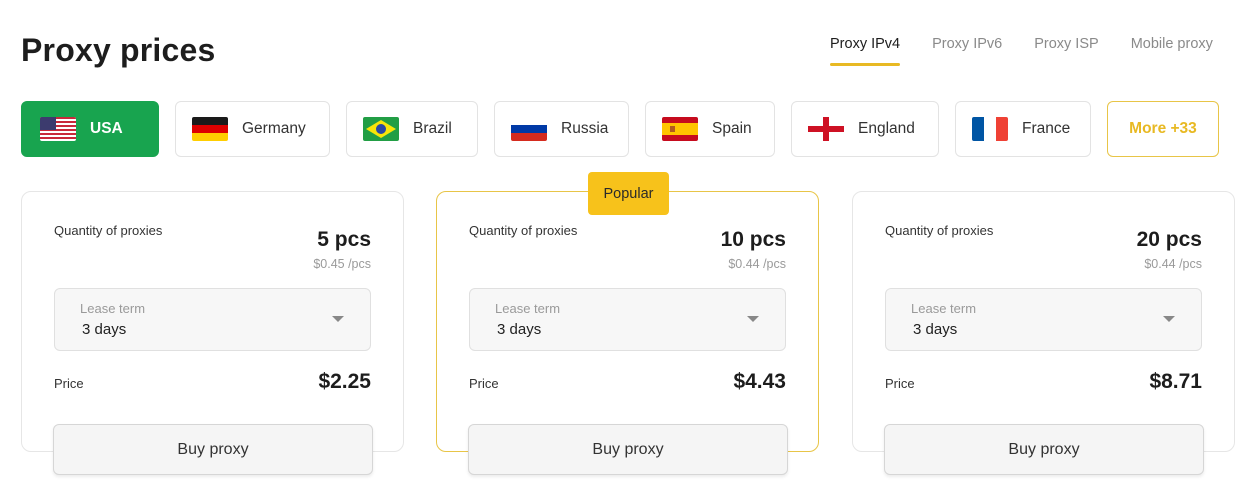 This screenshot has height=492, width=1241. I want to click on quantity-value: 10 pcs, so click(753, 239).